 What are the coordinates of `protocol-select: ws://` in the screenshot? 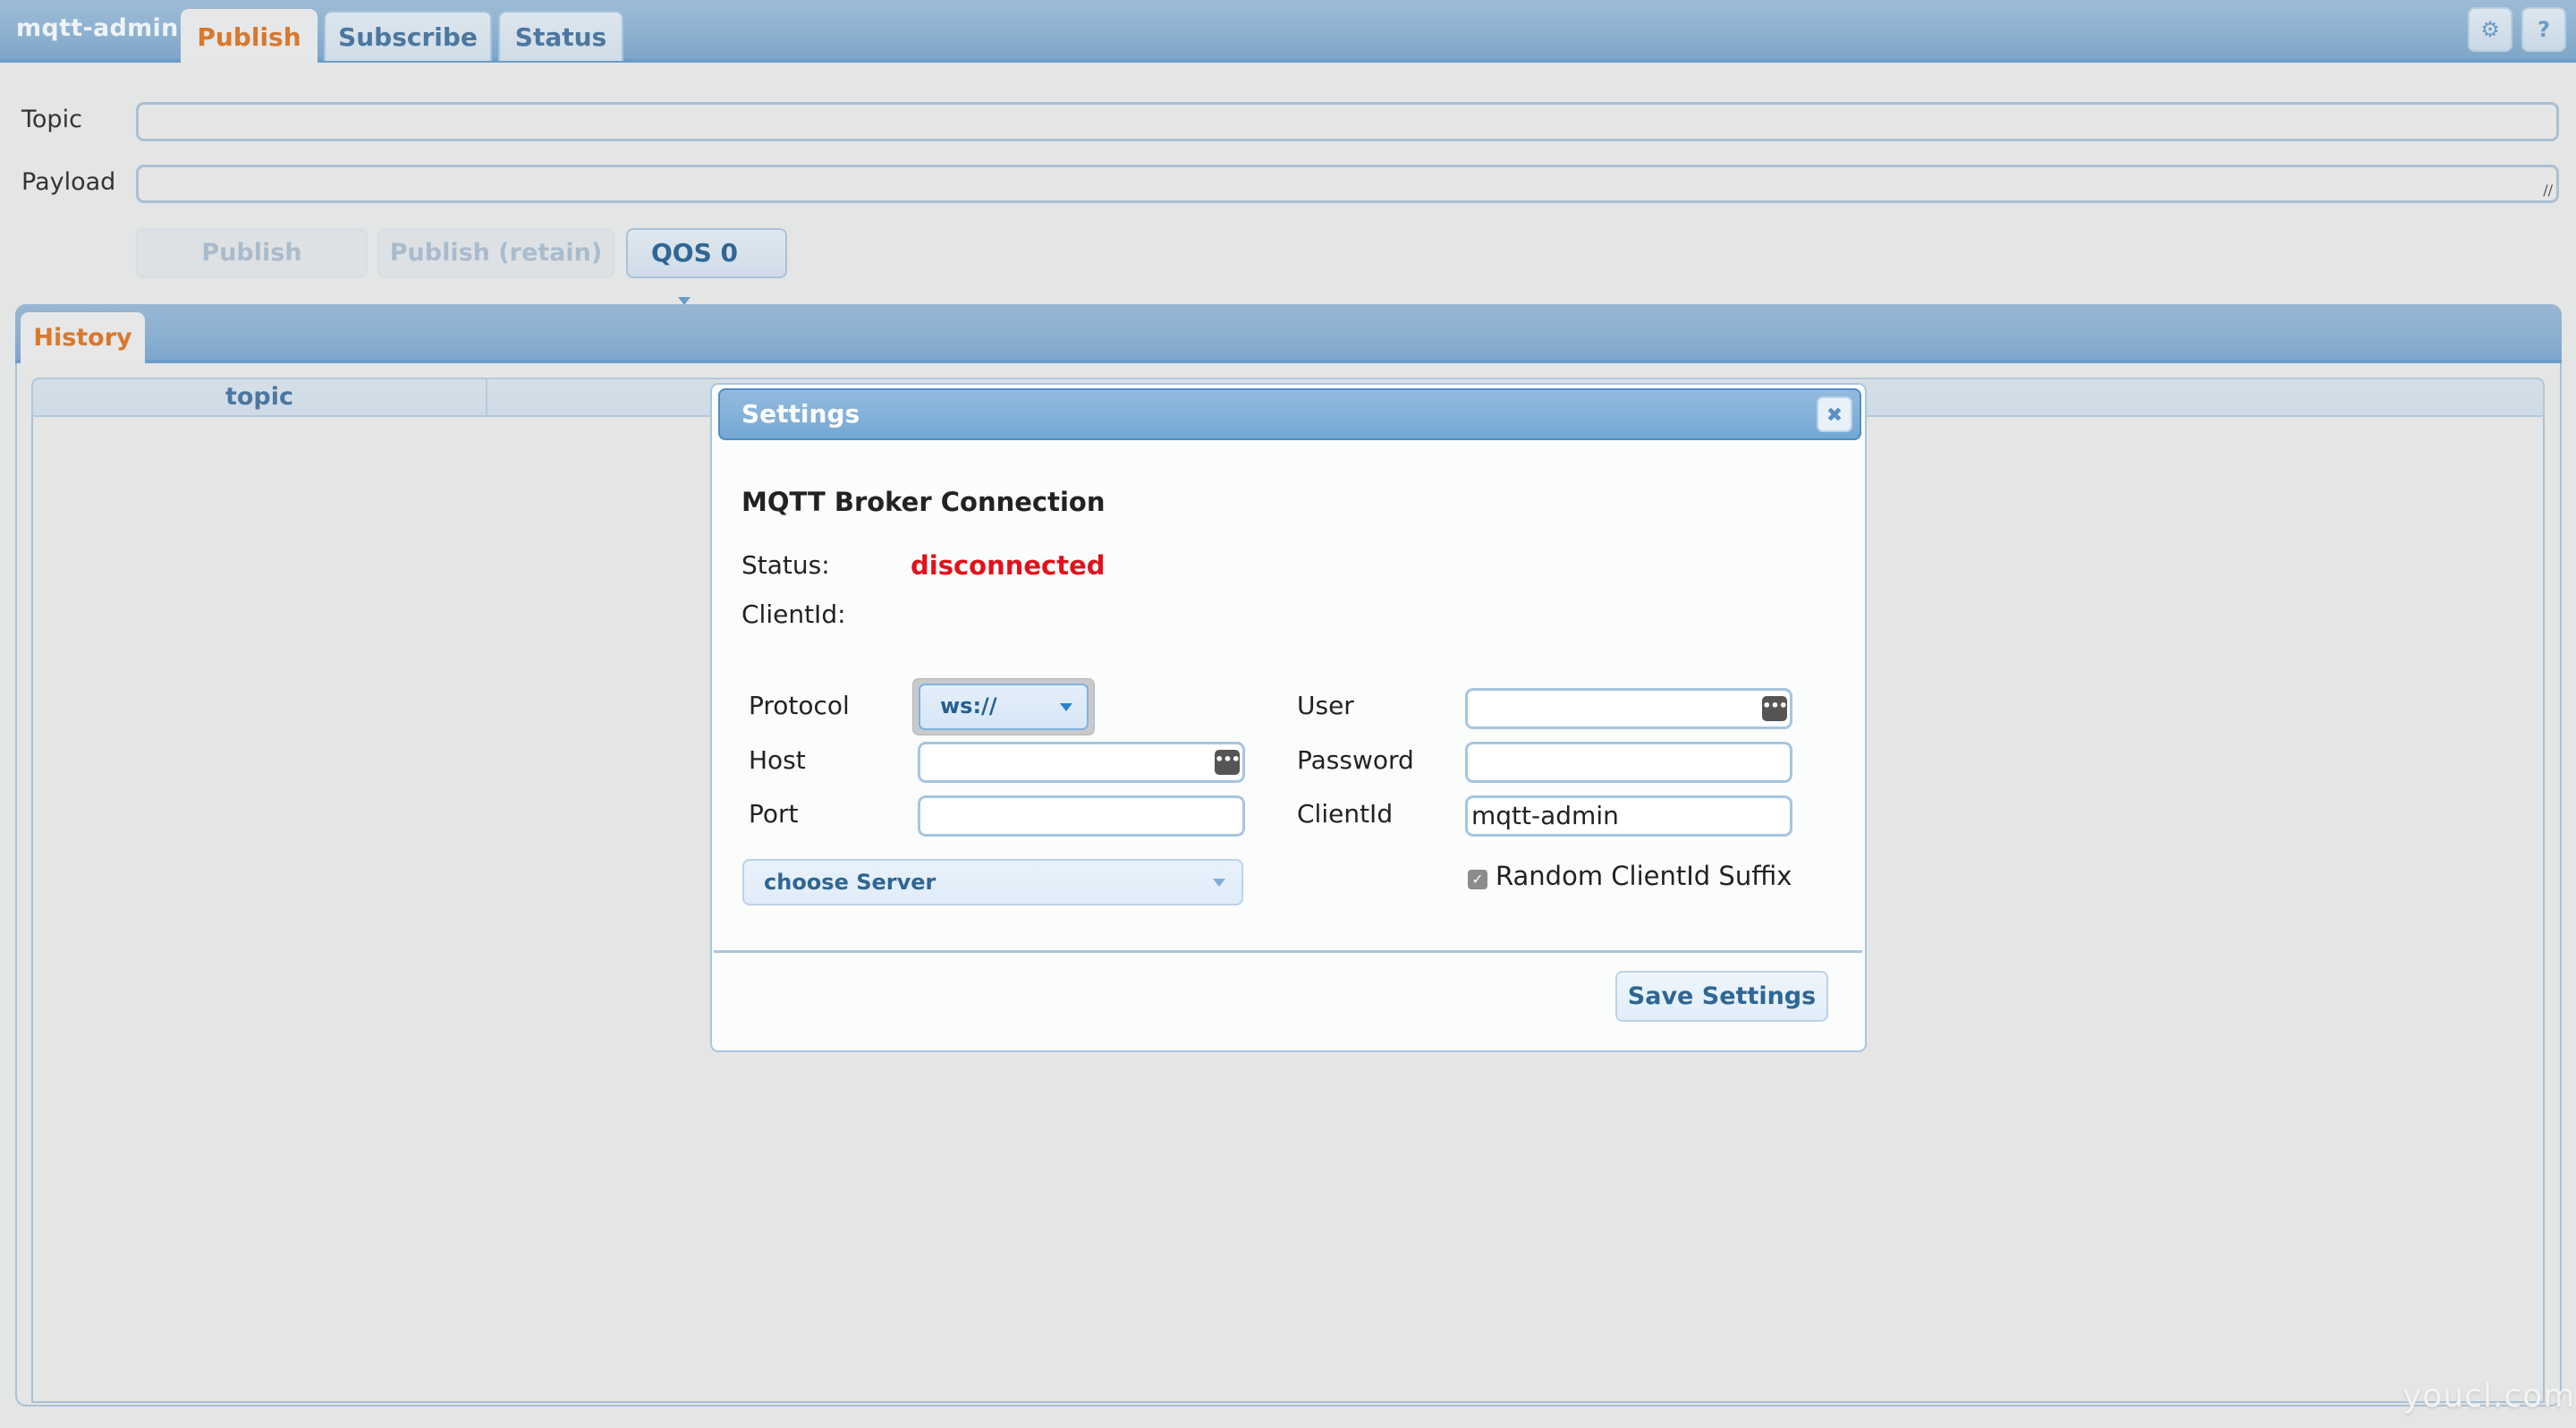 It's located at (1004, 707).